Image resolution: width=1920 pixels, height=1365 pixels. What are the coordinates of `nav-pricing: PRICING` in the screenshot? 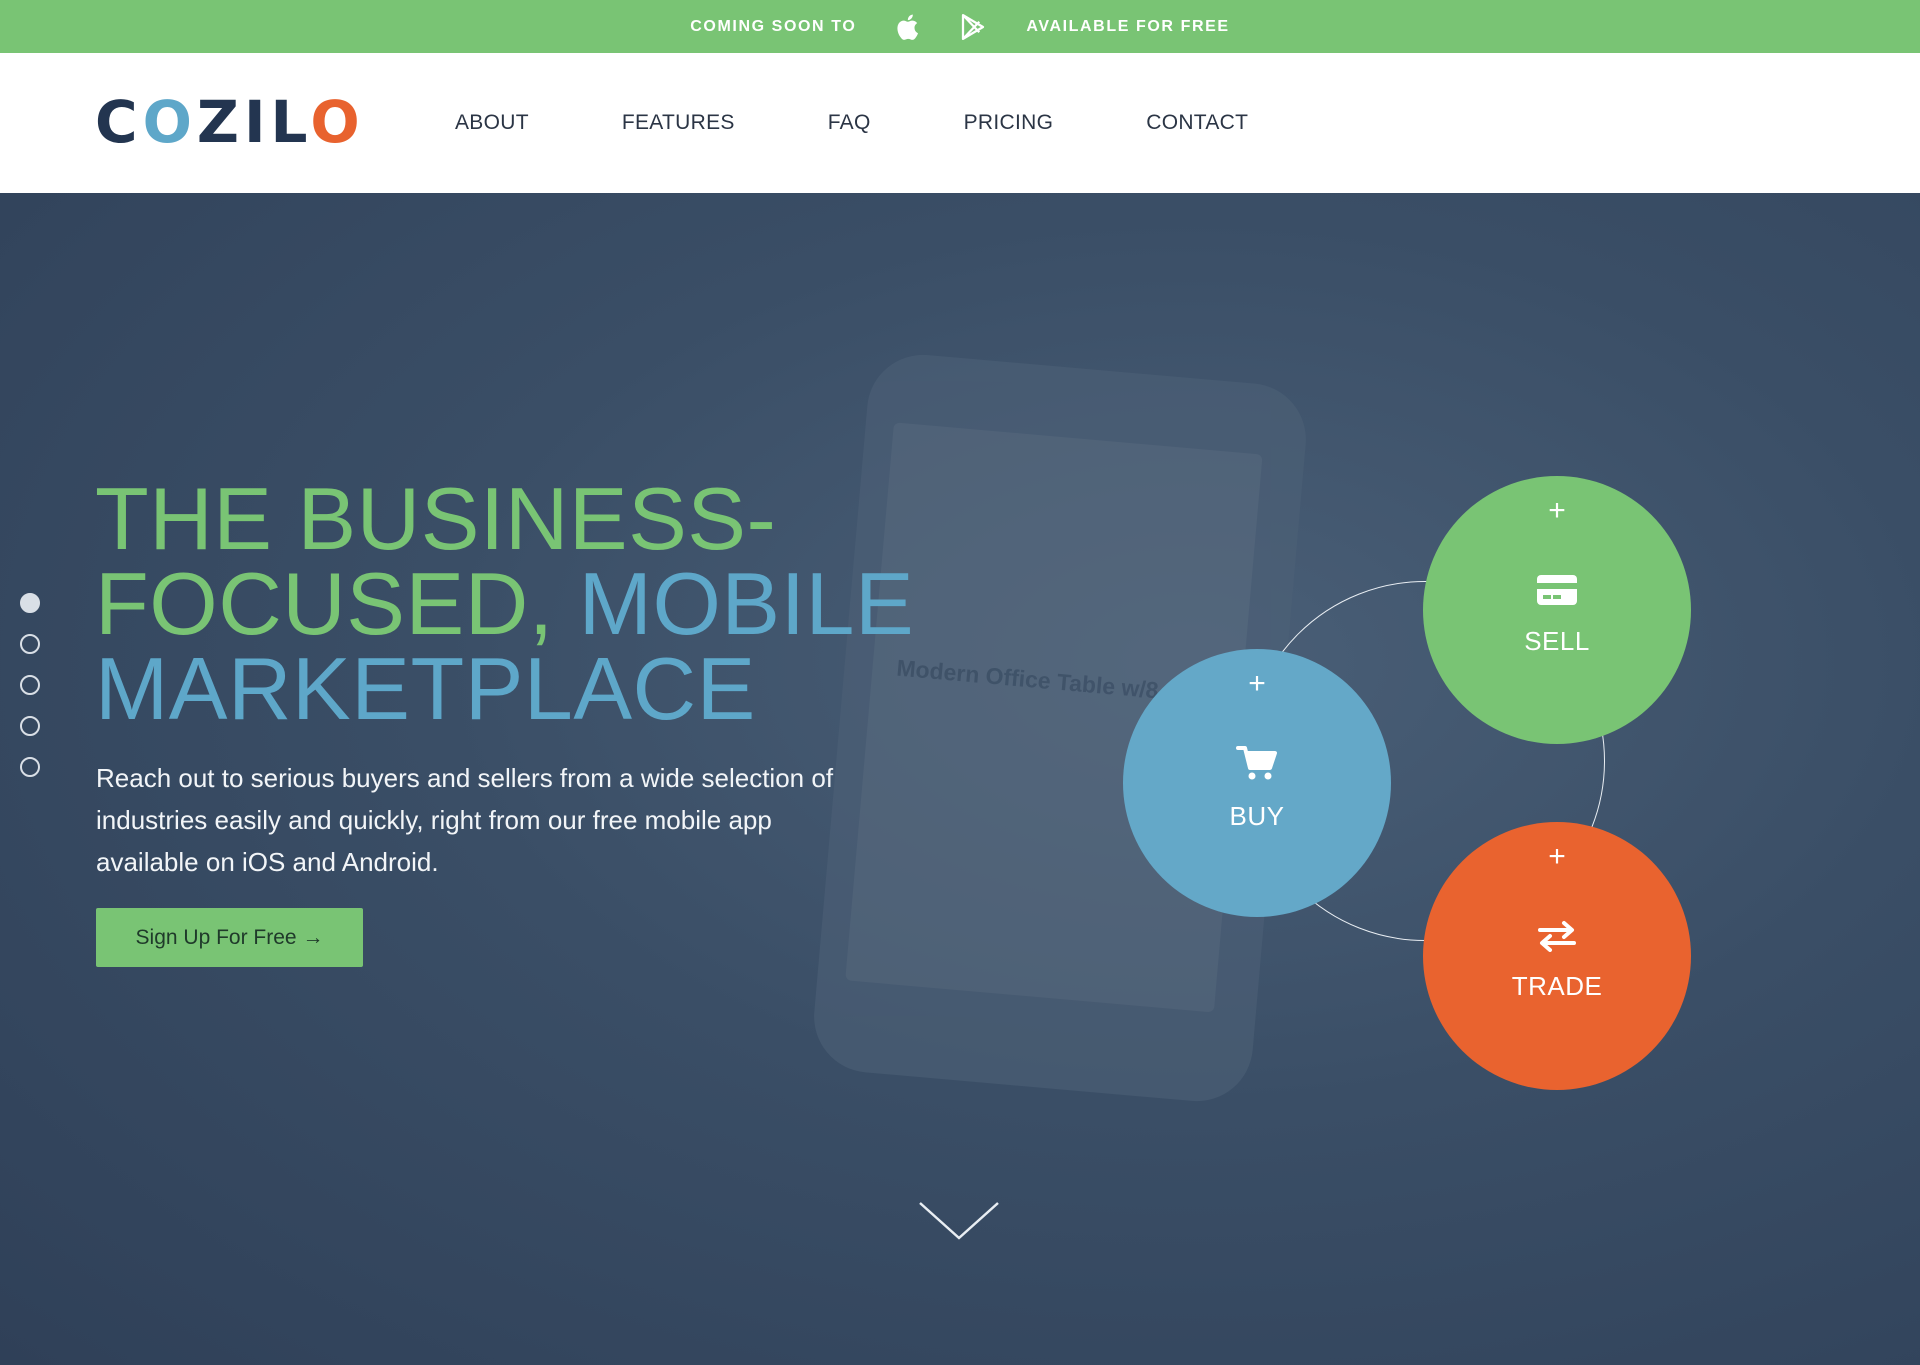 It's located at (1009, 123).